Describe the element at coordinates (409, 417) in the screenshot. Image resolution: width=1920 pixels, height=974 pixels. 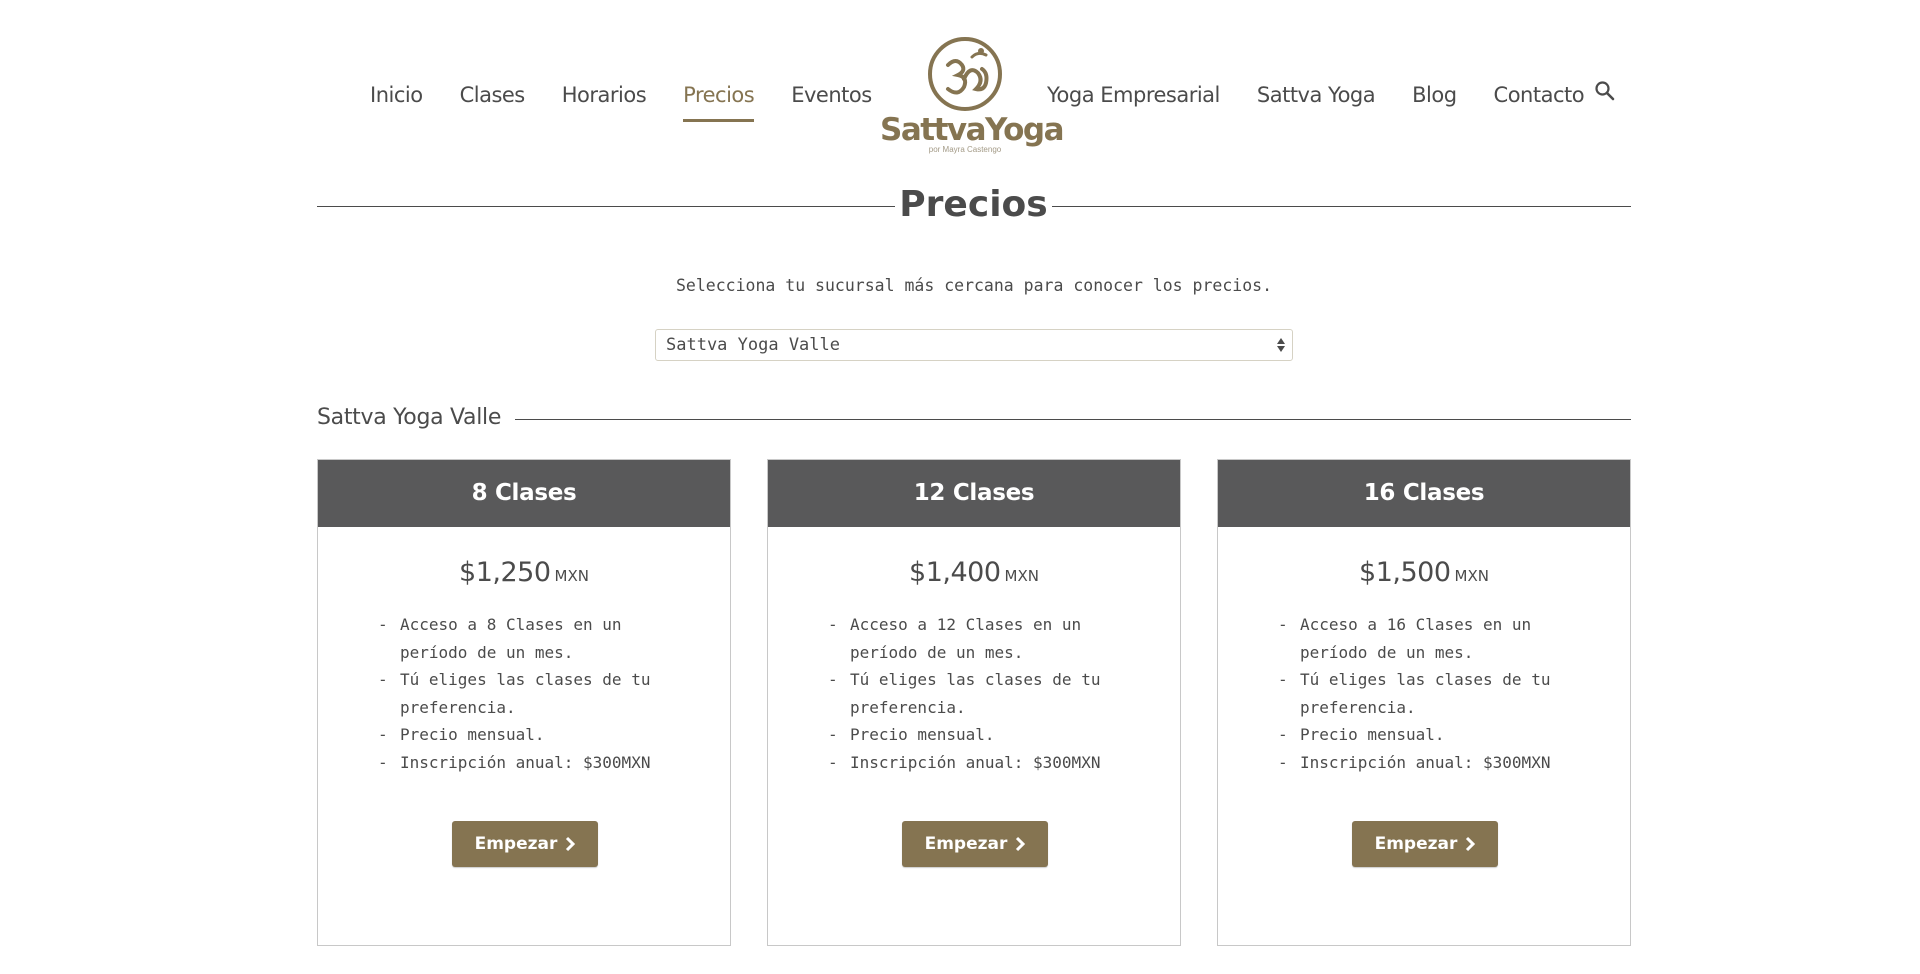
I see `branch-heading: Sattva Yoga Valle` at that location.